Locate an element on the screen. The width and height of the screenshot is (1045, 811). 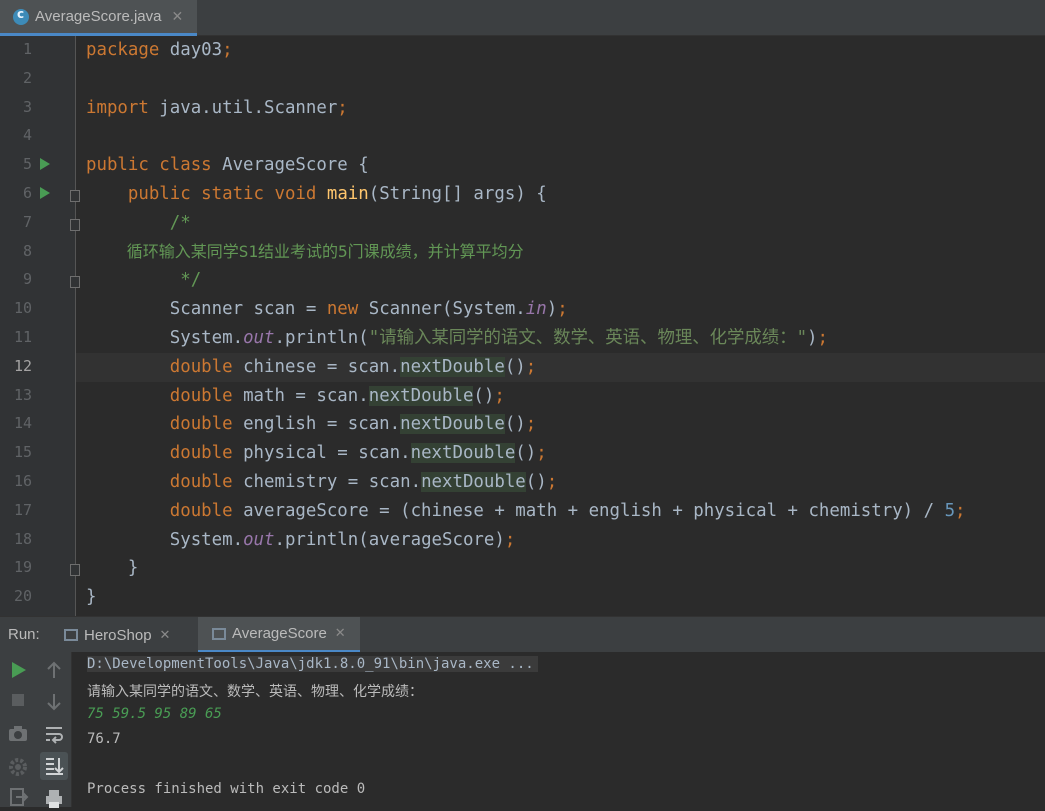
code-line: /* is located at coordinates (560, 223).